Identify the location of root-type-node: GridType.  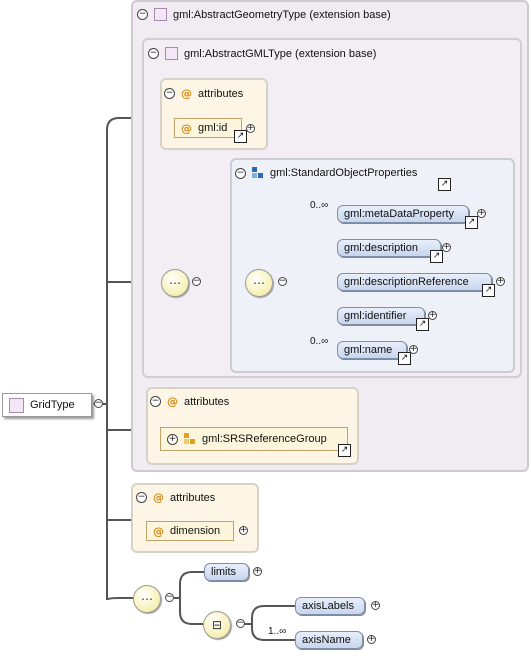
(47, 405).